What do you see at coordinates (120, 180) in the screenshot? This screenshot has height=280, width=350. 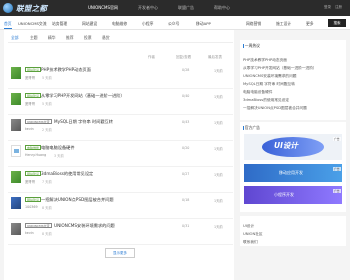 I see `thread-row: 网站建设 3dmaBioss的使用常见设定 宽哥哥 7 天前 0/27 1天前` at bounding box center [120, 180].